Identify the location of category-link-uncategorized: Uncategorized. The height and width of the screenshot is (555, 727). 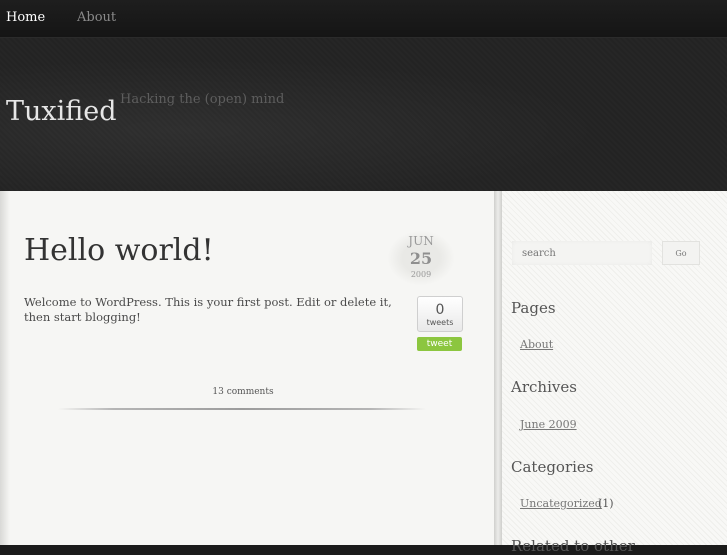
(561, 503).